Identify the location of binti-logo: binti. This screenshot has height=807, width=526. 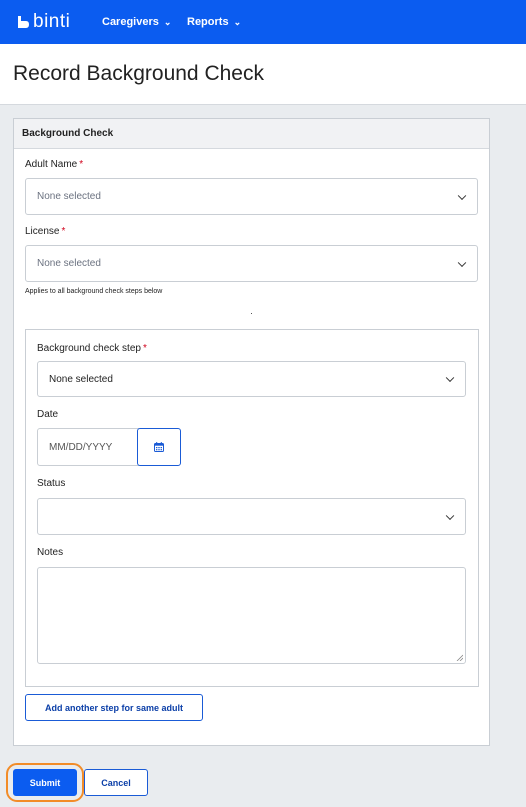
(43, 22).